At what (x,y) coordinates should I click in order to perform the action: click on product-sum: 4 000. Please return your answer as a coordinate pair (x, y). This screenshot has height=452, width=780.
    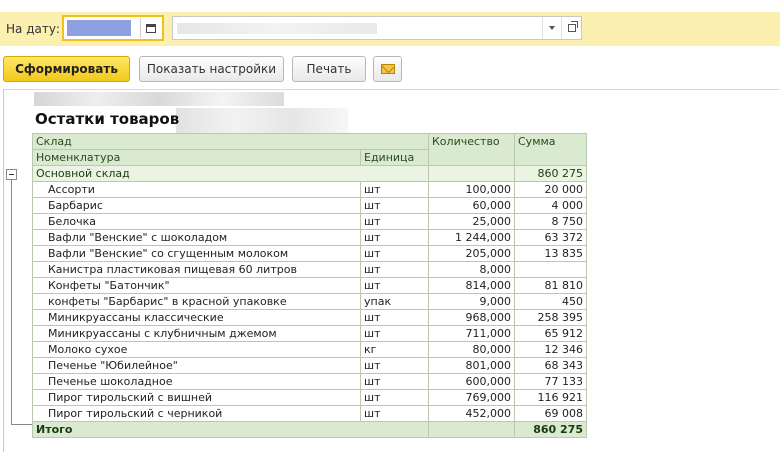
    Looking at the image, I should click on (550, 205).